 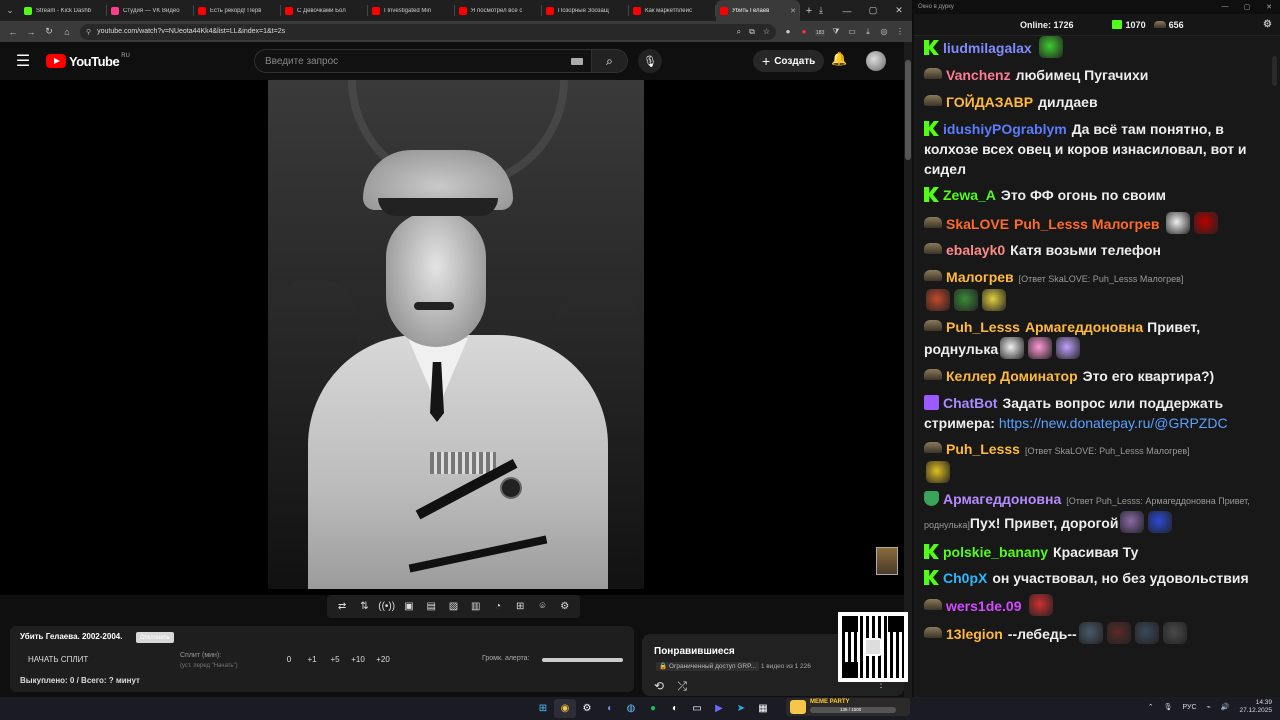 What do you see at coordinates (682, 686) in the screenshot?
I see `shuffle-icon: ⤮` at bounding box center [682, 686].